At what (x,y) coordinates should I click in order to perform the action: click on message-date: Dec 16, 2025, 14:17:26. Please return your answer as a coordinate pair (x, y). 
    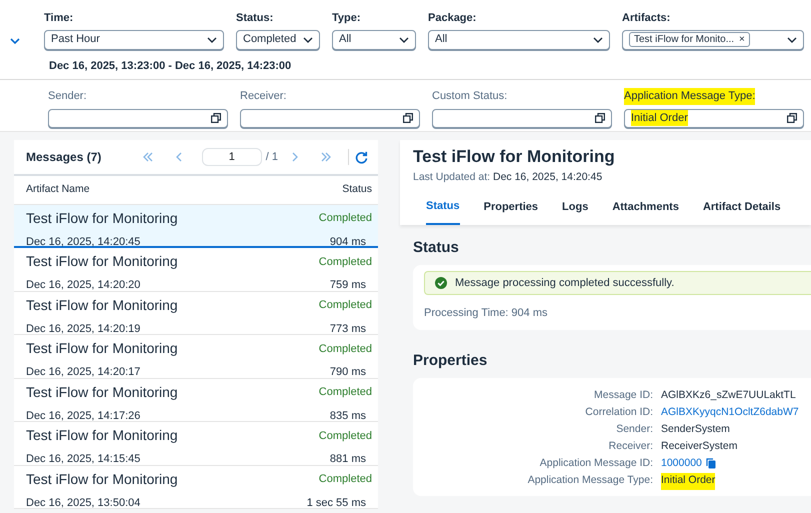
    Looking at the image, I should click on (83, 416).